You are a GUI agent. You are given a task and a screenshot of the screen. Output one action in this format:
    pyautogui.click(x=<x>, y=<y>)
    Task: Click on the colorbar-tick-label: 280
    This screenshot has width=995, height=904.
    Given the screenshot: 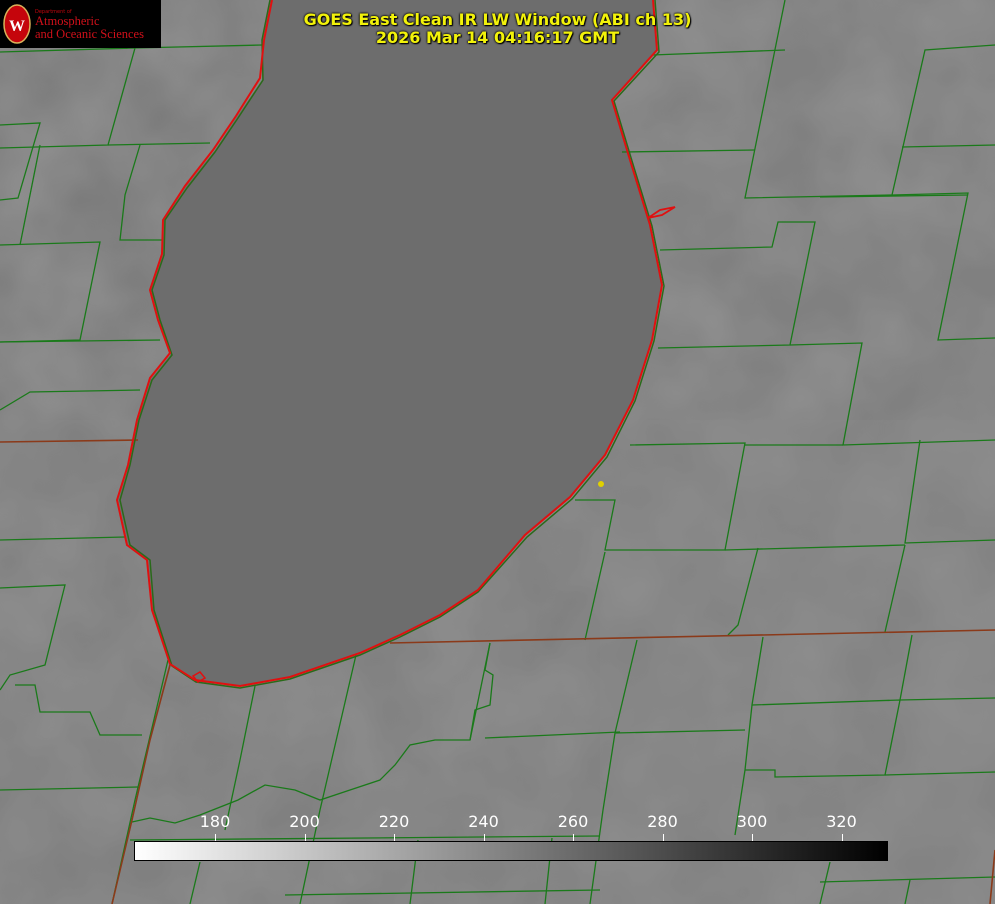 What is the action you would take?
    pyautogui.click(x=662, y=821)
    